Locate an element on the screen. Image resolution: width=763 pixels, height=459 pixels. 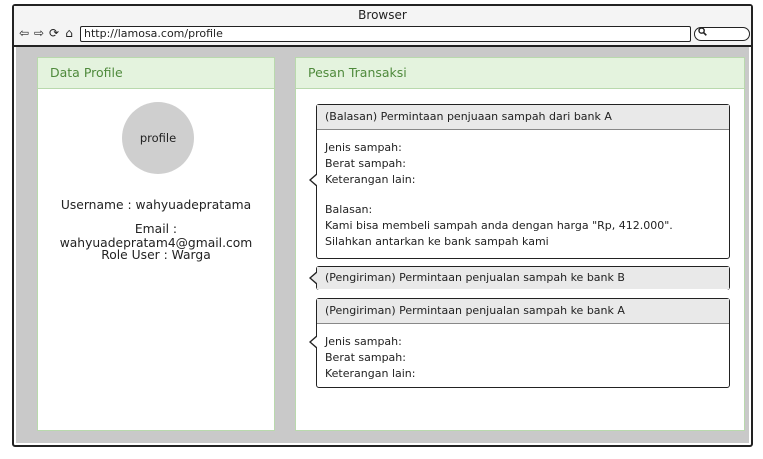
reply-label: Balasan: is located at coordinates (349, 209).